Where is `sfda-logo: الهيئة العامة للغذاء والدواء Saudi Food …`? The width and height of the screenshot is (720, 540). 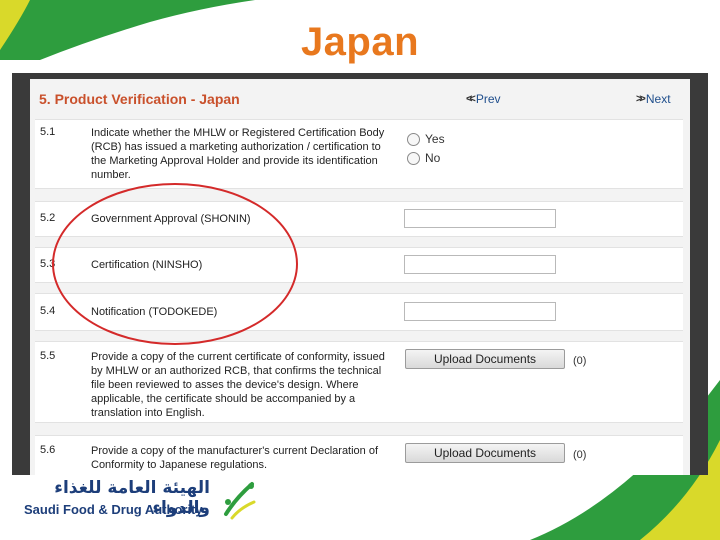
sfda-logo: الهيئة العامة للغذاء والدواء Saudi Food … is located at coordinates (140, 501).